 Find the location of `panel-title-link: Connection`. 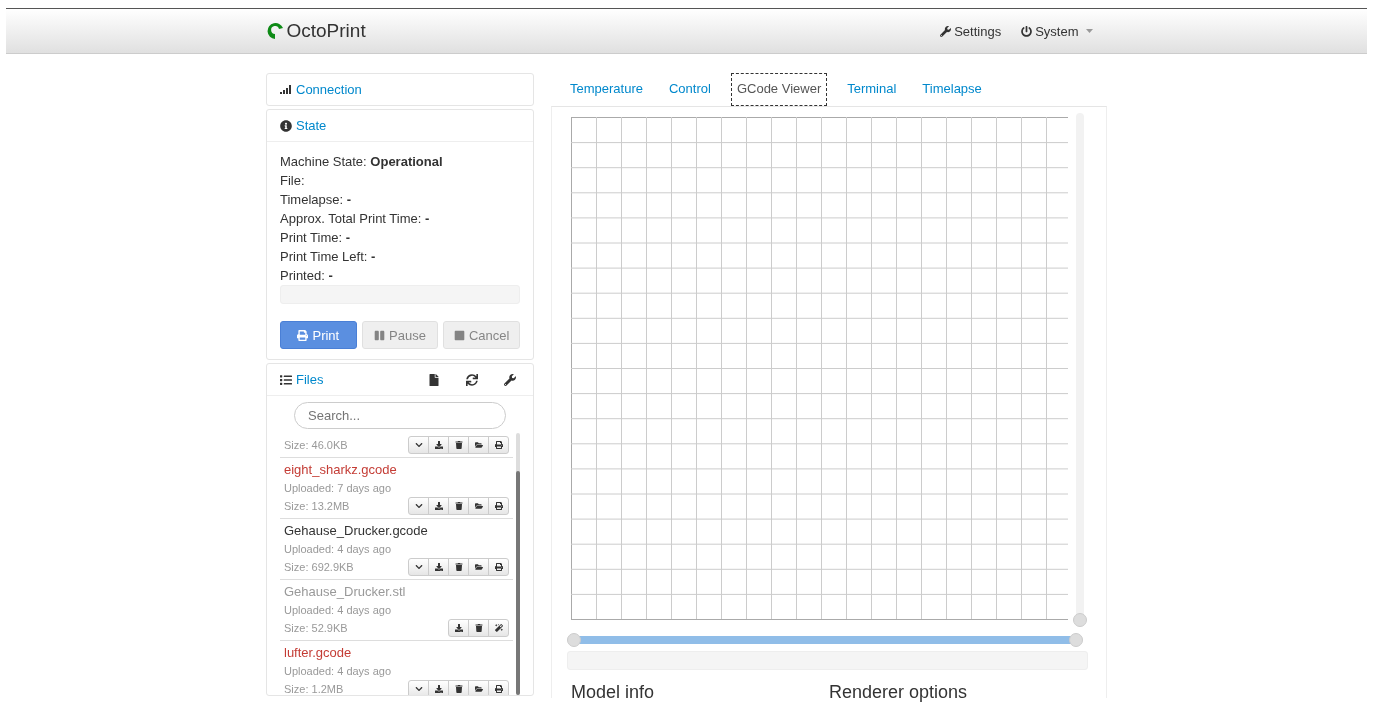

panel-title-link: Connection is located at coordinates (329, 89).